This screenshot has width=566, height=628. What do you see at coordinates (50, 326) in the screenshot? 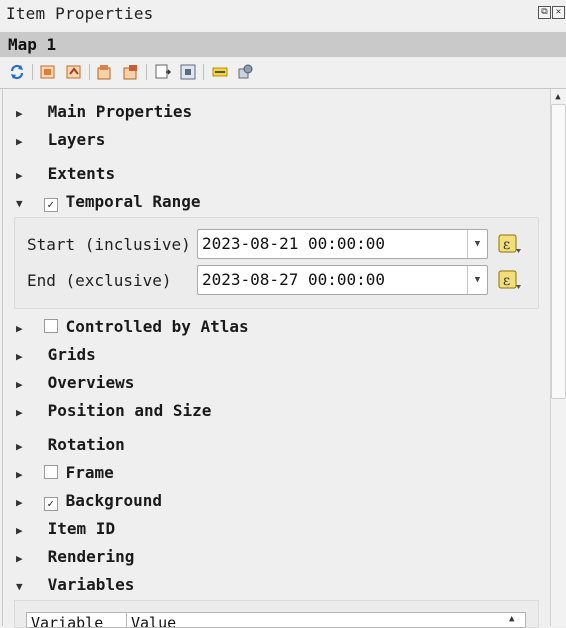
I see `controlled-by-atlas-checkbox` at bounding box center [50, 326].